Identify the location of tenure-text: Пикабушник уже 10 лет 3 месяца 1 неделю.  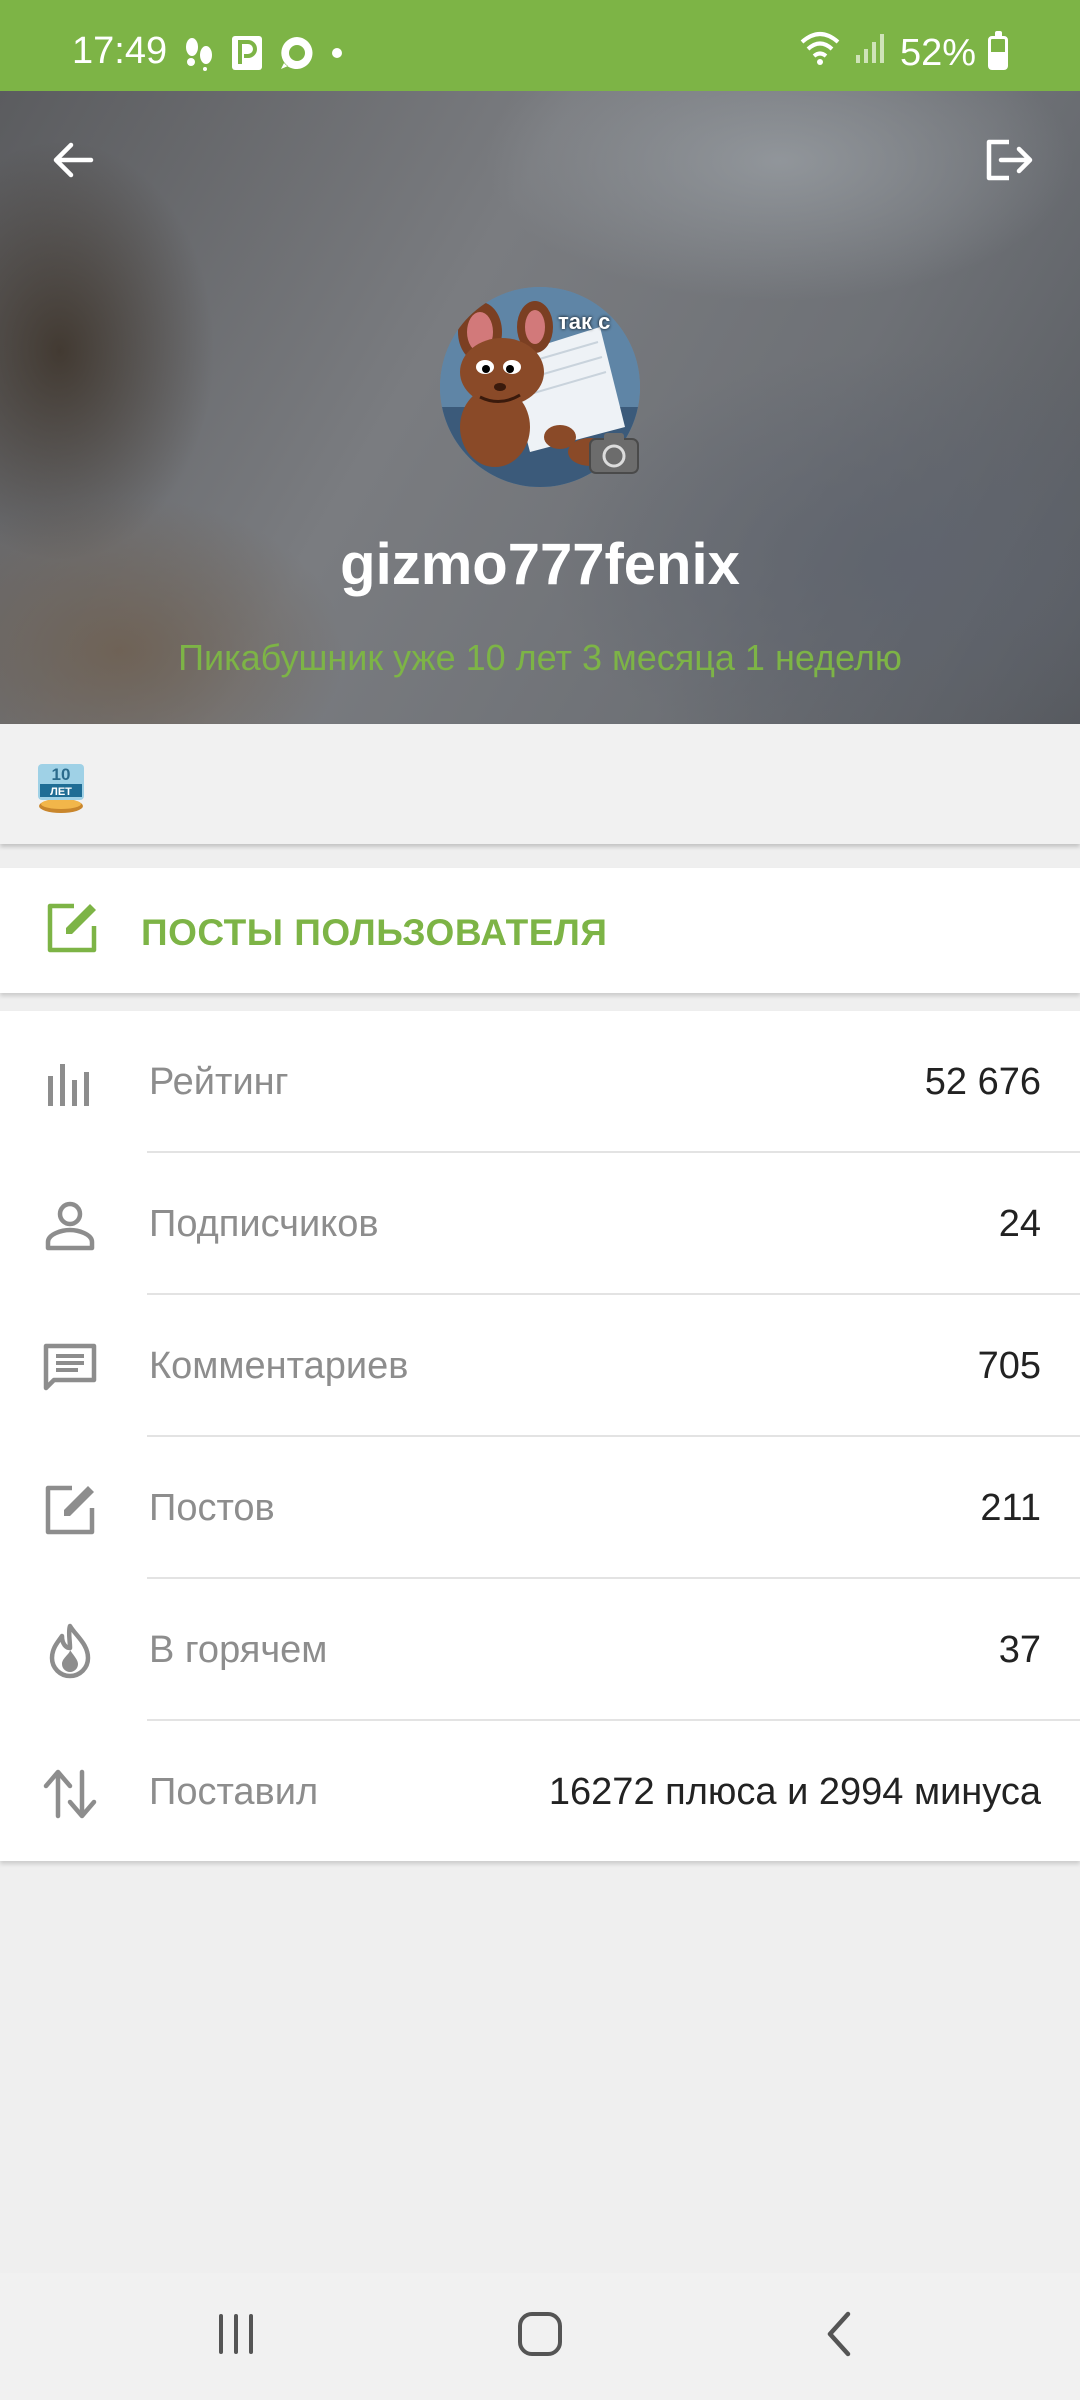
(540, 657).